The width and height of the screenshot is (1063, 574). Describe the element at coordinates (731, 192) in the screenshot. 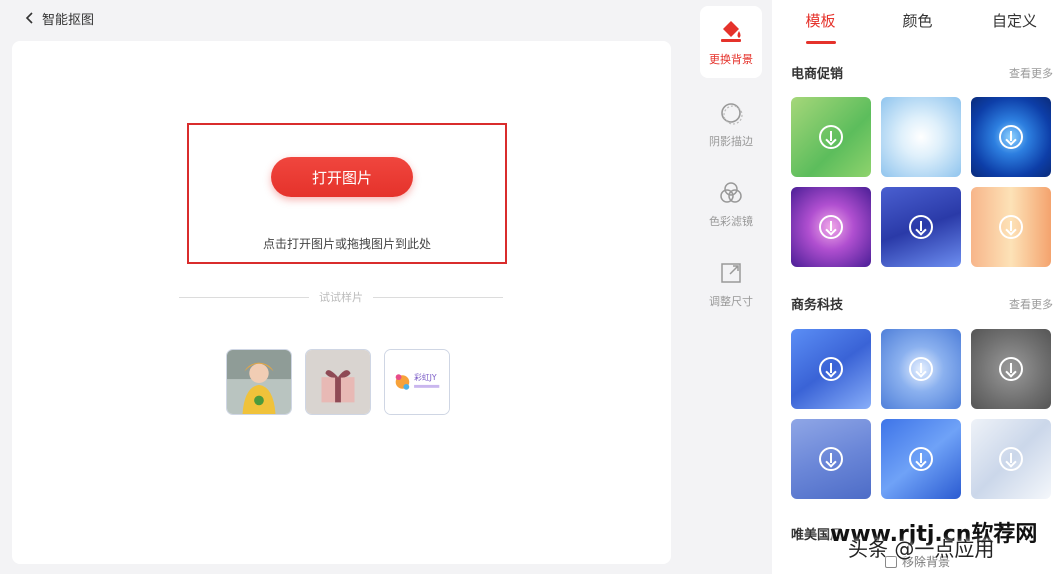

I see `color-circles-icon` at that location.